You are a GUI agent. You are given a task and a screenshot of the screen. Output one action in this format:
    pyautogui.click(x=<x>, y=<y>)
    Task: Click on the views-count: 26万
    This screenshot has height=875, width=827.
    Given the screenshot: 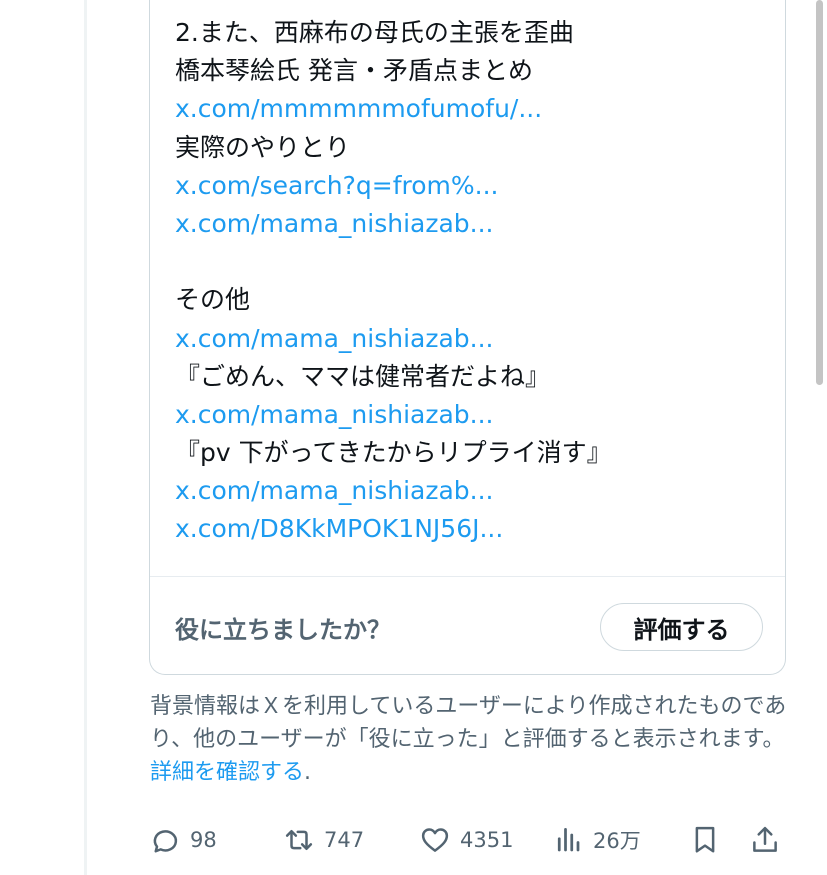 What is the action you would take?
    pyautogui.click(x=617, y=841)
    